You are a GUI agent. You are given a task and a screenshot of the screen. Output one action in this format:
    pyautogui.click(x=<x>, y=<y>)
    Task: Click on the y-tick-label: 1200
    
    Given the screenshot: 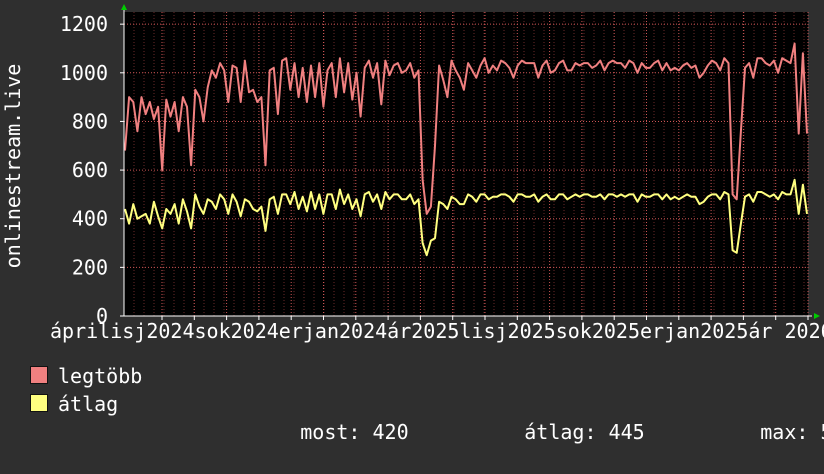 What is the action you would take?
    pyautogui.click(x=84, y=24)
    